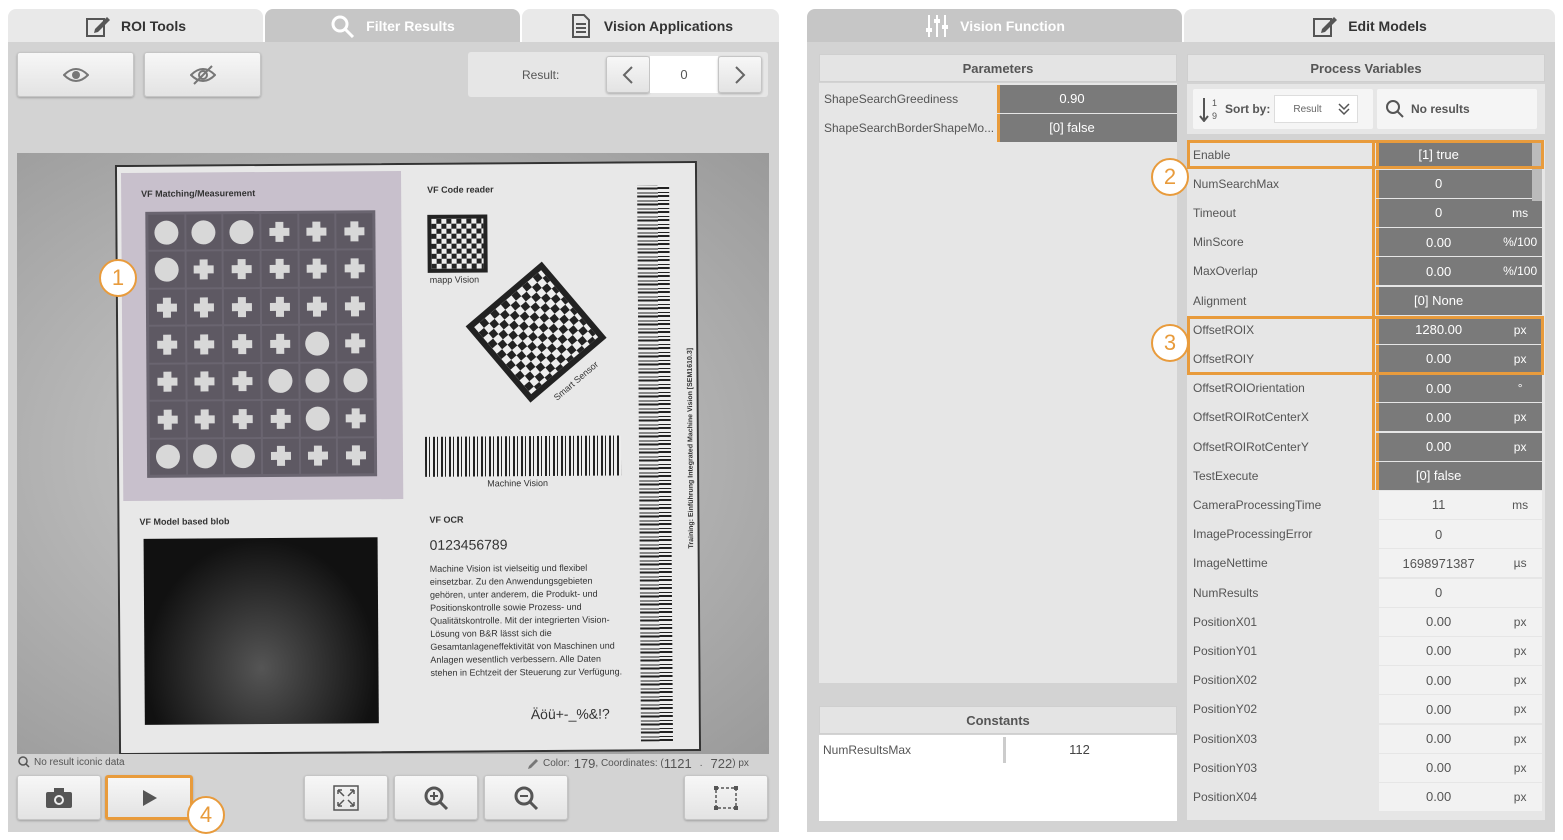  What do you see at coordinates (436, 797) in the screenshot?
I see `zoom-in-button` at bounding box center [436, 797].